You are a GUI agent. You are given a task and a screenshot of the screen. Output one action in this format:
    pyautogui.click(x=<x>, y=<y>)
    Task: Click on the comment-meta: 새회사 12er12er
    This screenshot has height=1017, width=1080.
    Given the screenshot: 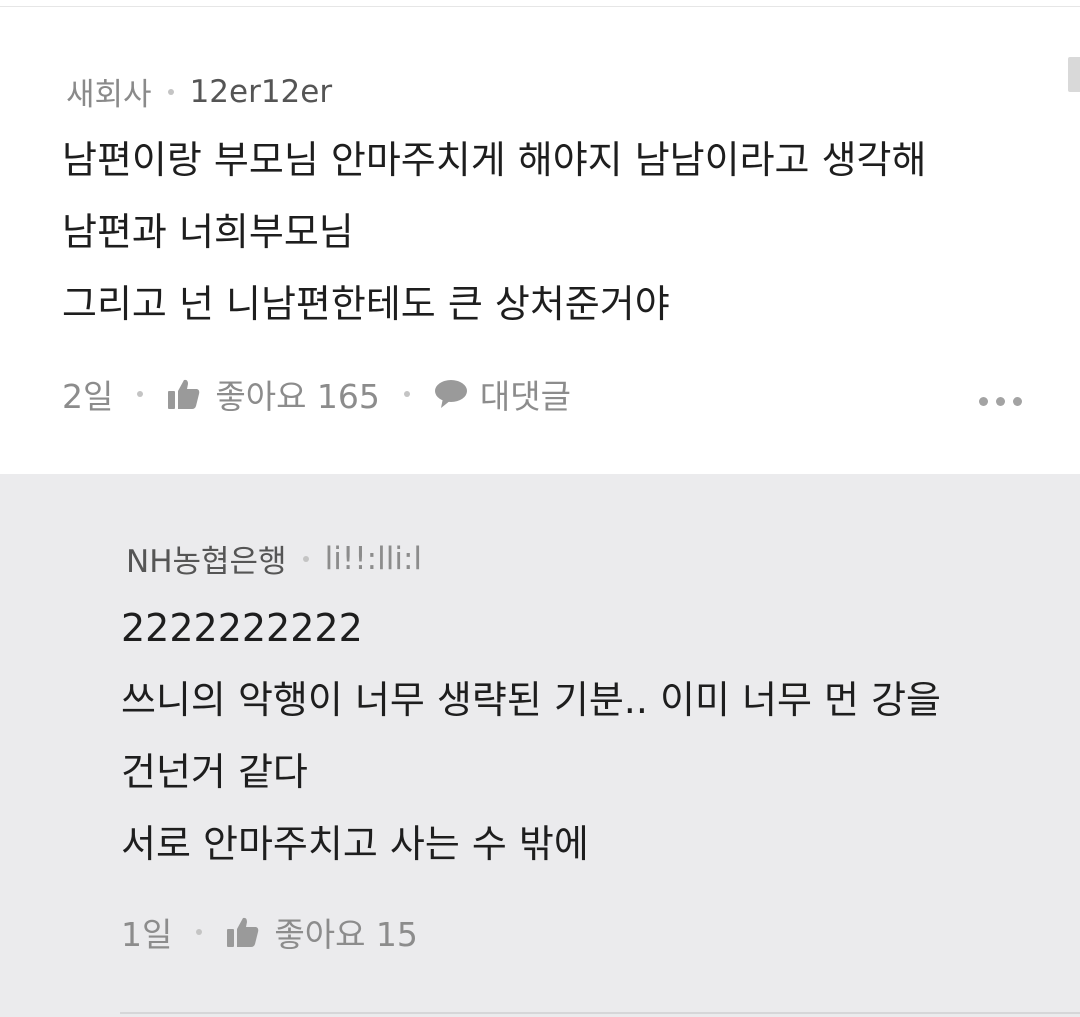 What is the action you would take?
    pyautogui.click(x=199, y=91)
    